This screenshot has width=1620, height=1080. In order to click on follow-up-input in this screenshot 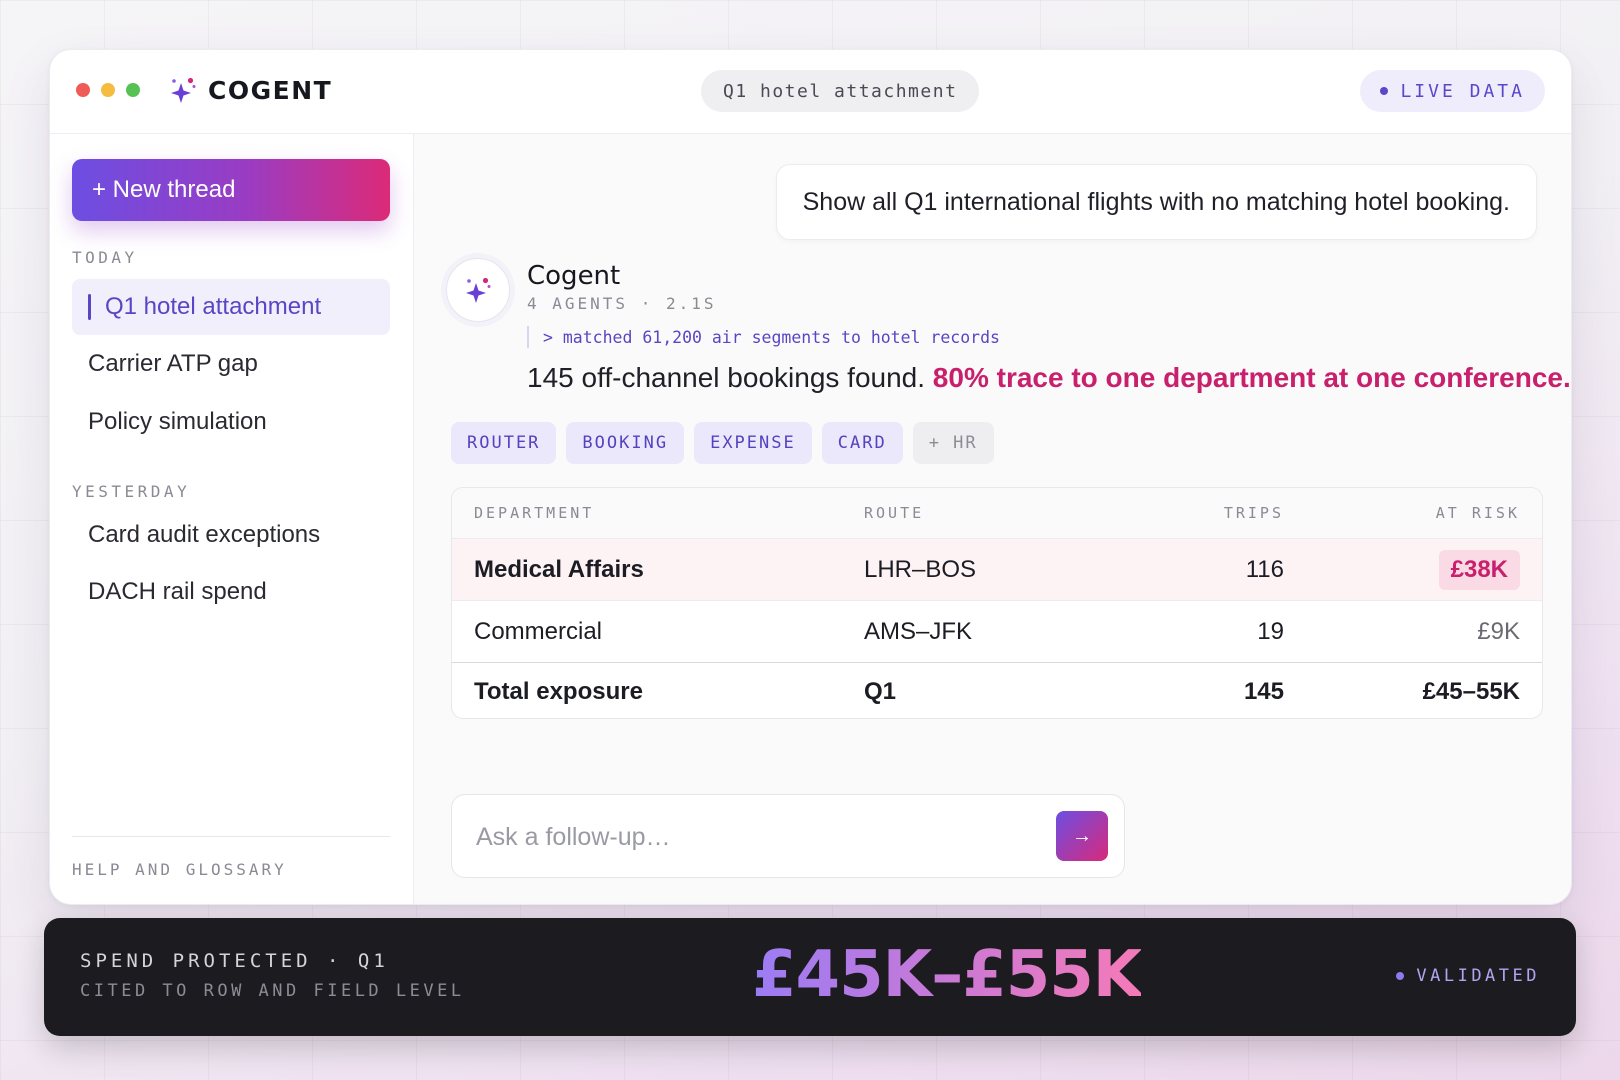, I will do `click(746, 837)`.